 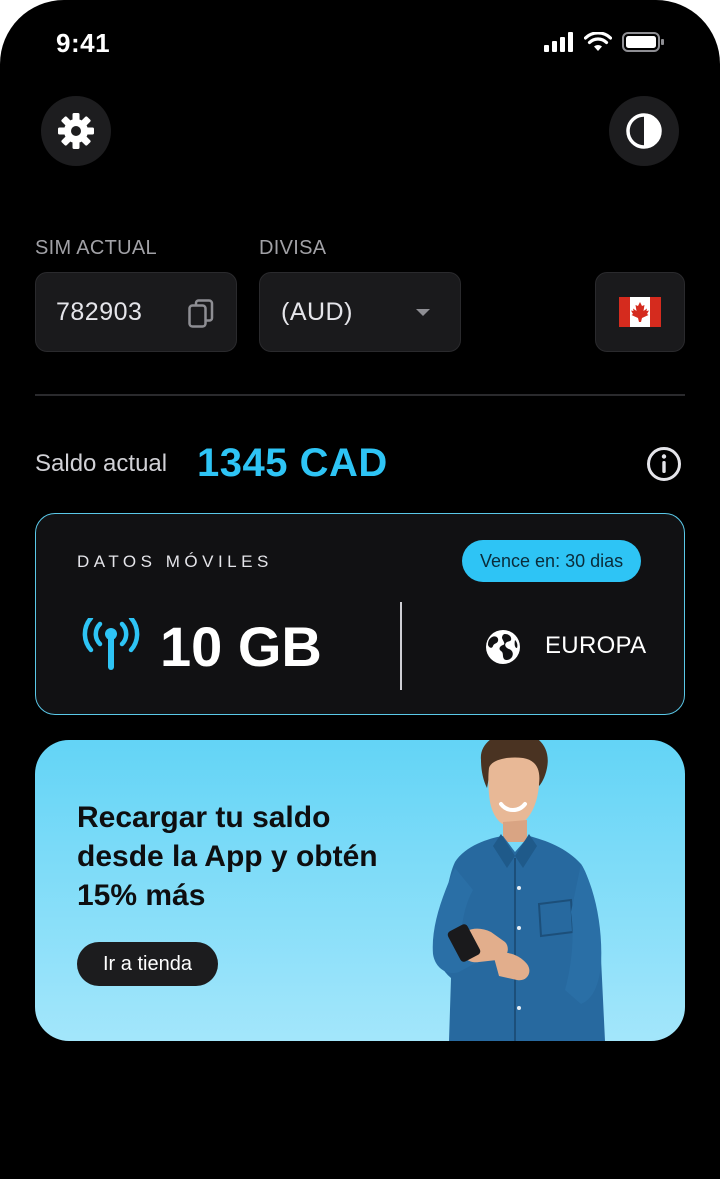 I want to click on balance-value: 1345 CAD, so click(x=292, y=463).